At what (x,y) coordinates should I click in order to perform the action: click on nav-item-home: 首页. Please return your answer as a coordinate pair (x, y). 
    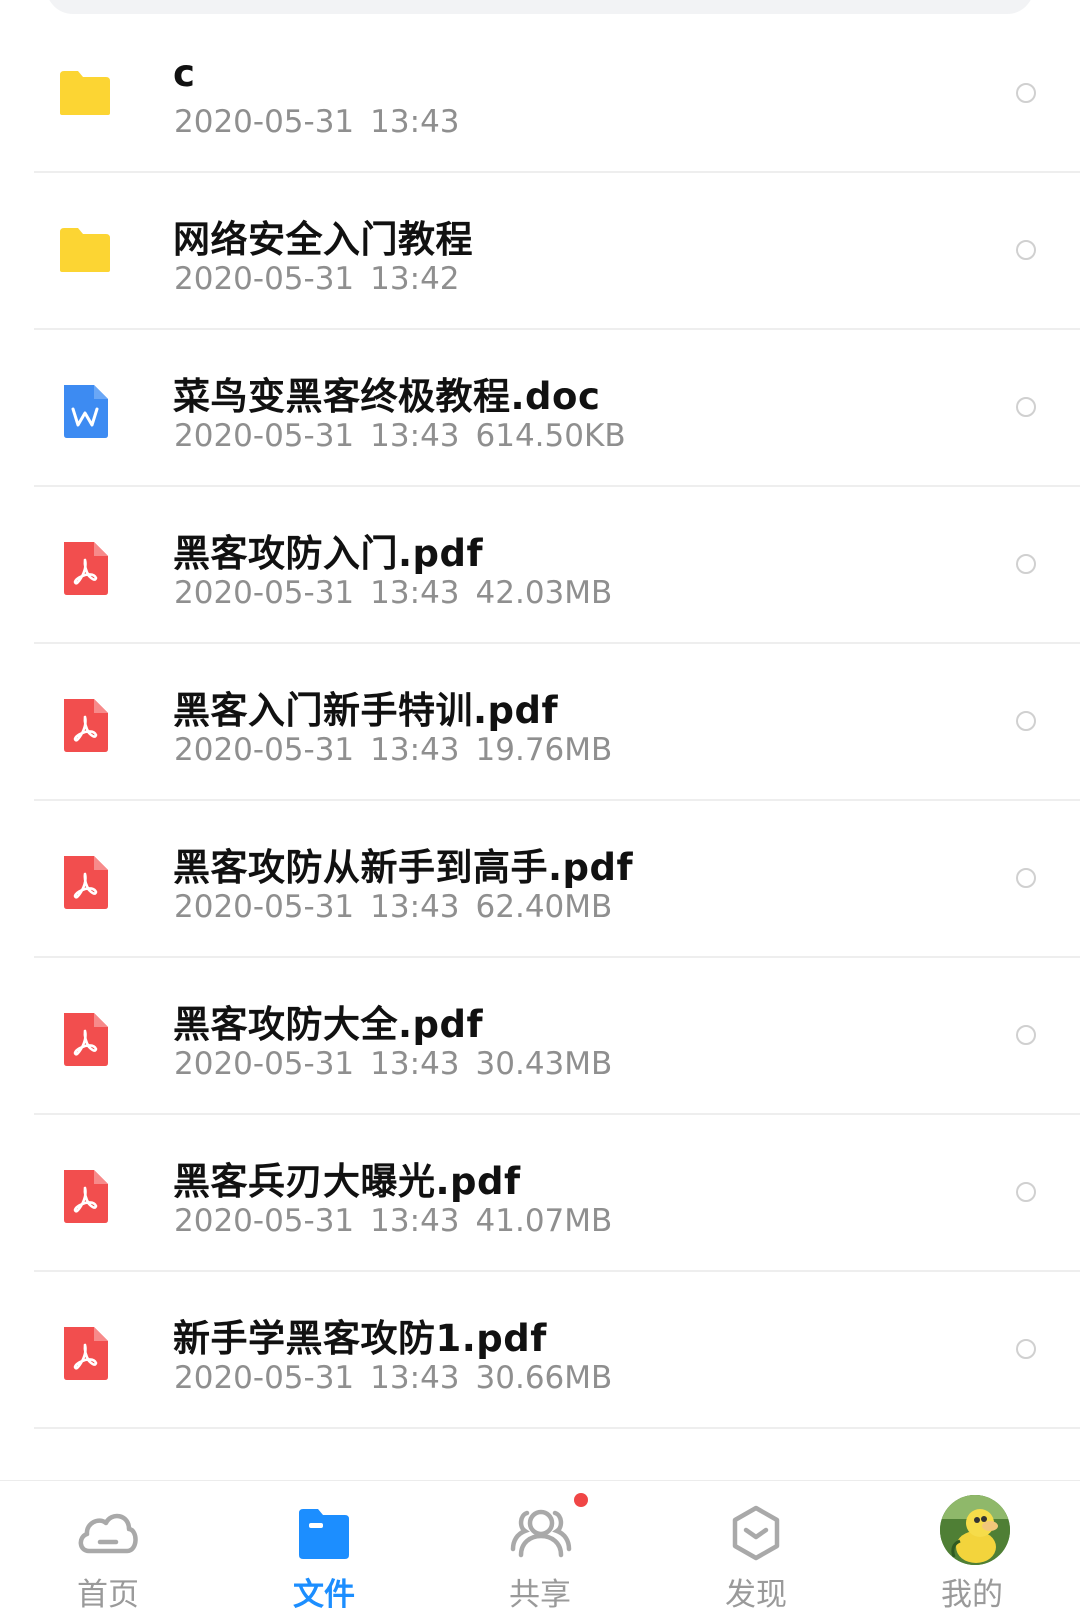
    Looking at the image, I should click on (108, 1547).